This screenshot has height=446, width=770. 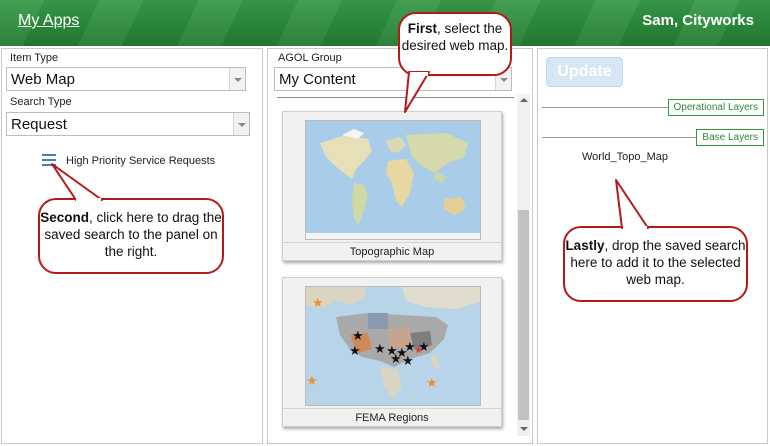 I want to click on agol-group-label: AGOL Group, so click(x=310, y=58).